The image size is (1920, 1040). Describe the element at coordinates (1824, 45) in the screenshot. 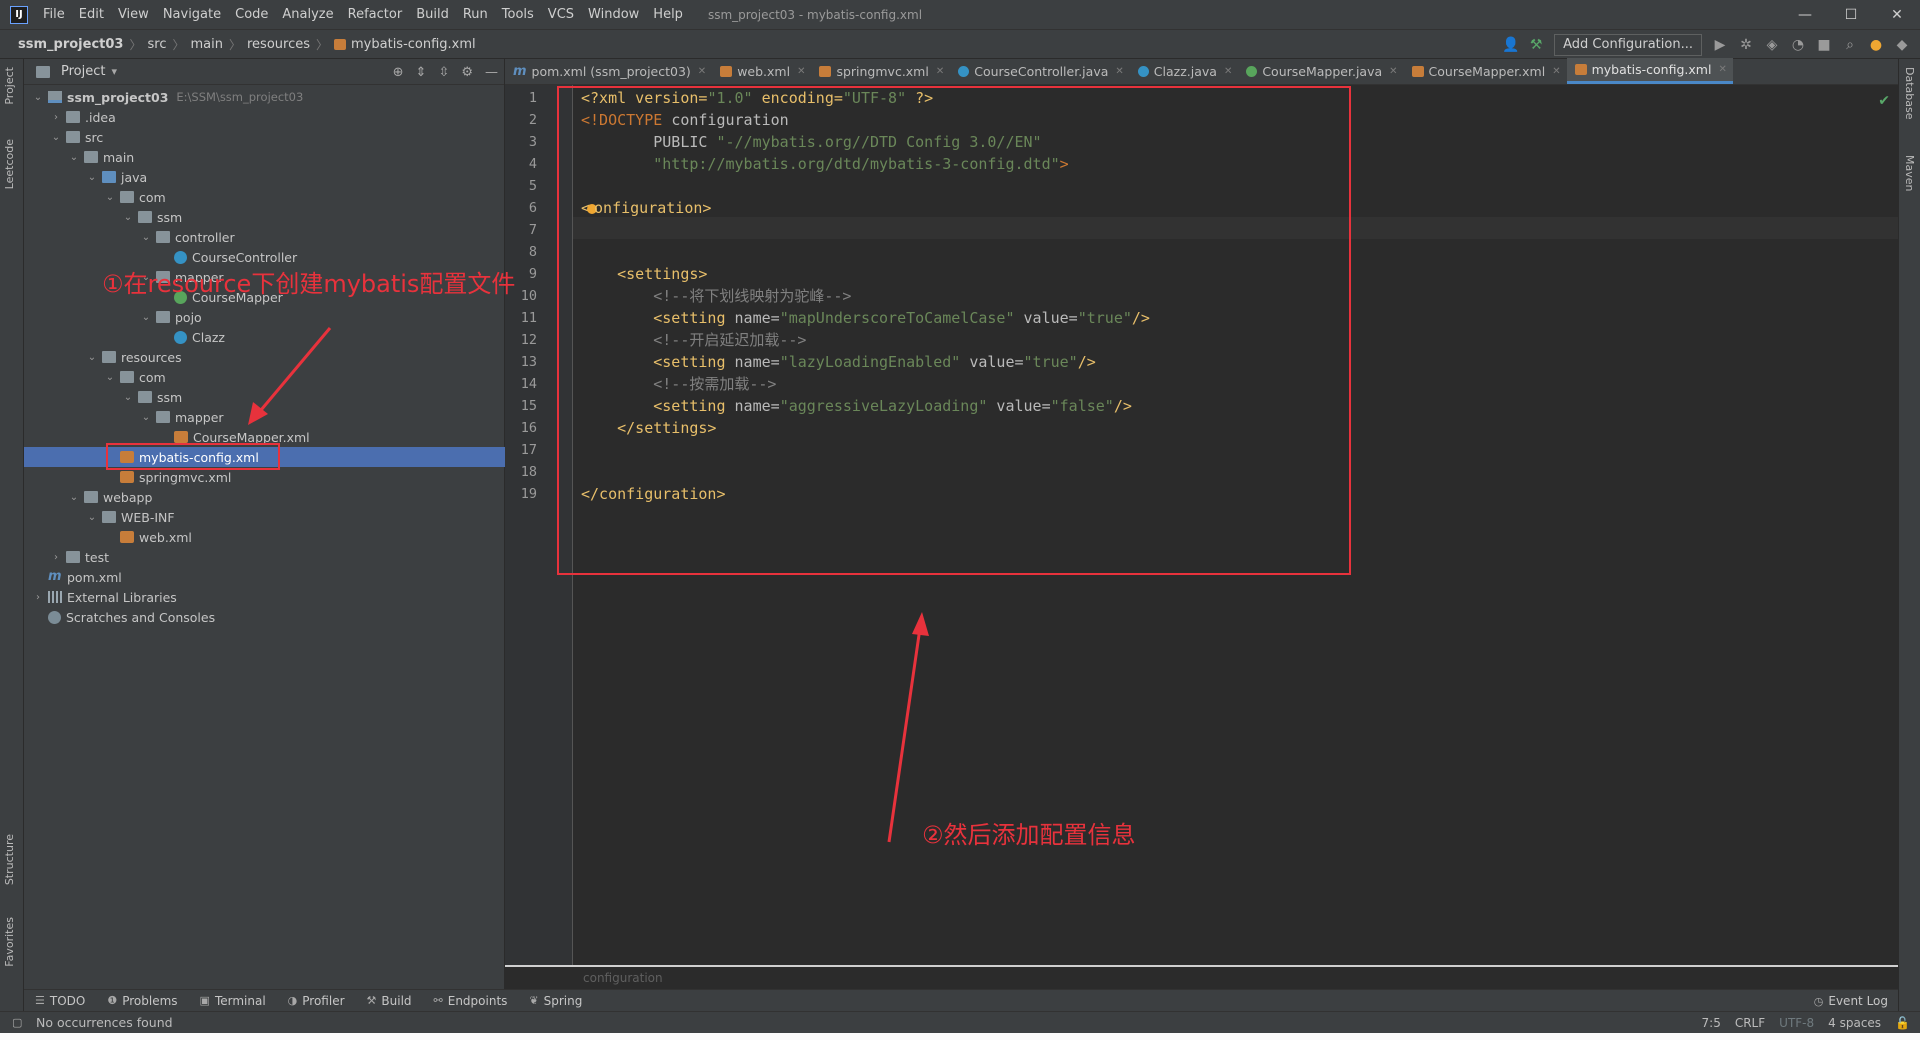

I see `stop-icon: ■` at that location.